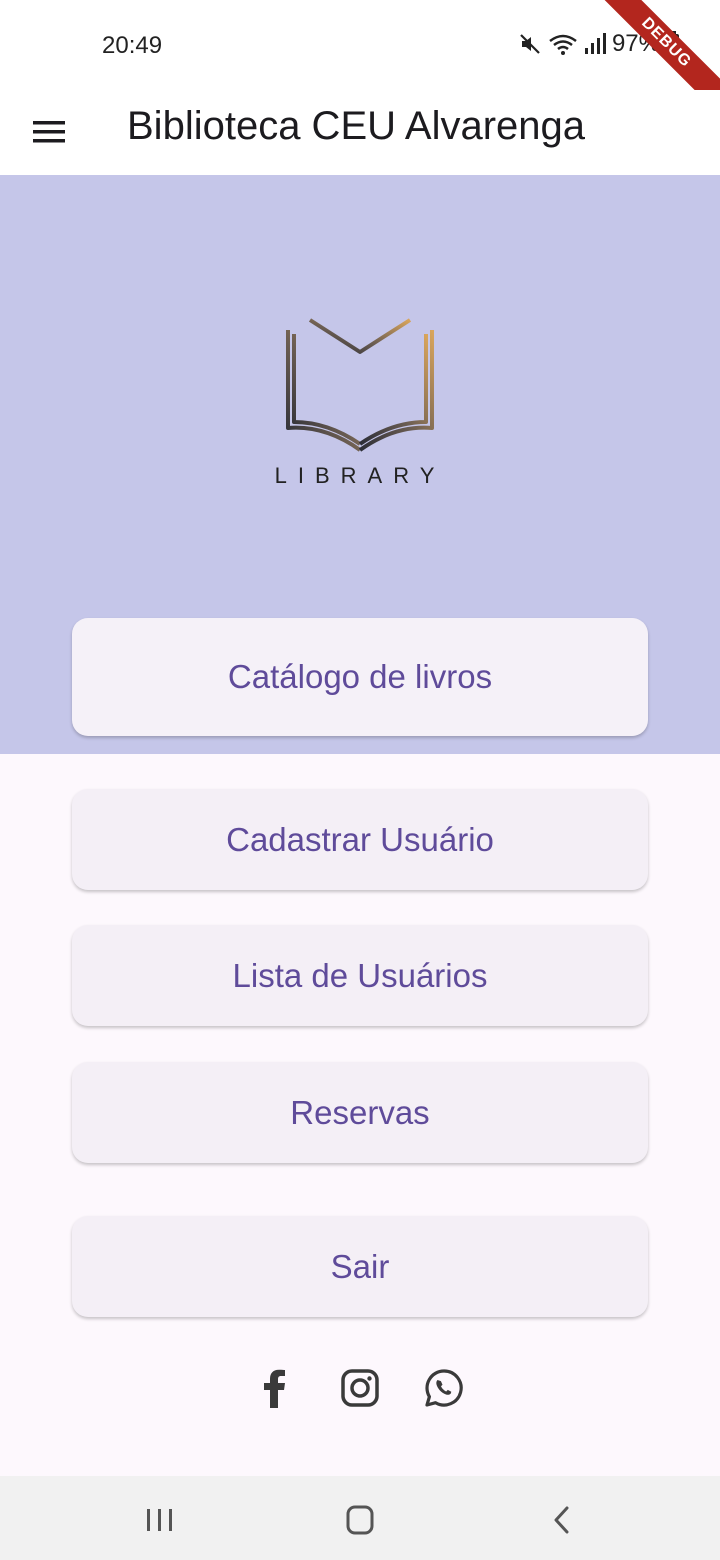 The height and width of the screenshot is (1560, 720). I want to click on wifi-icon, so click(563, 44).